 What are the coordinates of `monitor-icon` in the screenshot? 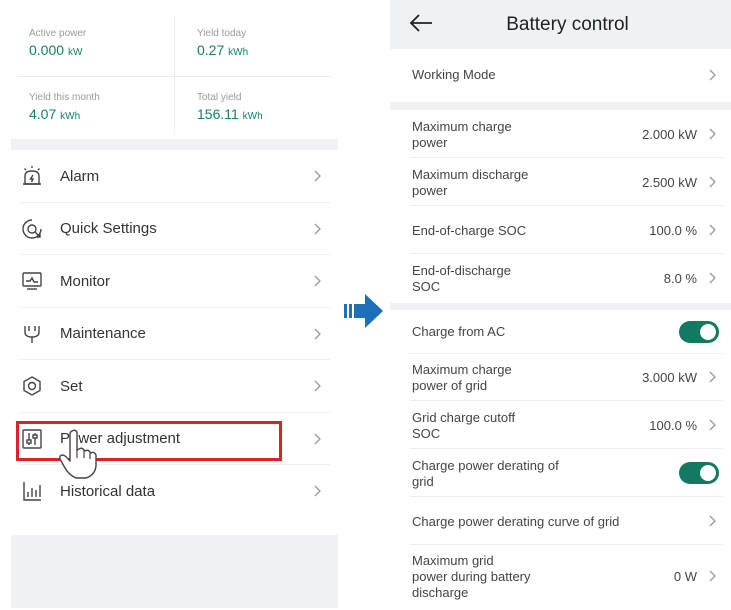 It's located at (32, 281).